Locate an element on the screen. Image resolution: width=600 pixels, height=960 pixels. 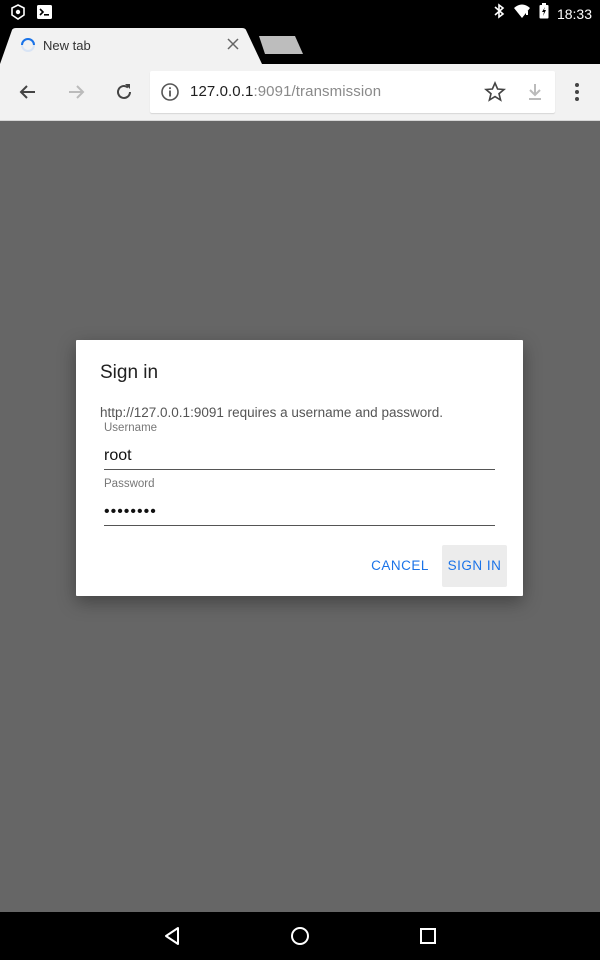
recents-square-icon is located at coordinates (428, 938).